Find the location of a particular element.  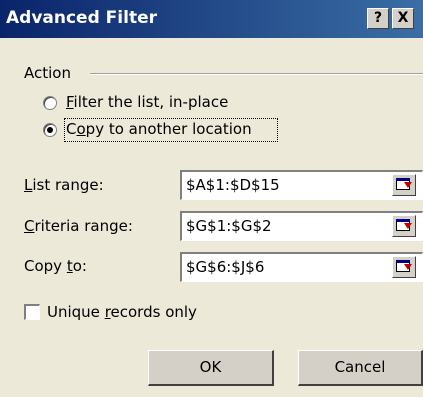

criteria-range-collapse-button is located at coordinates (404, 226).